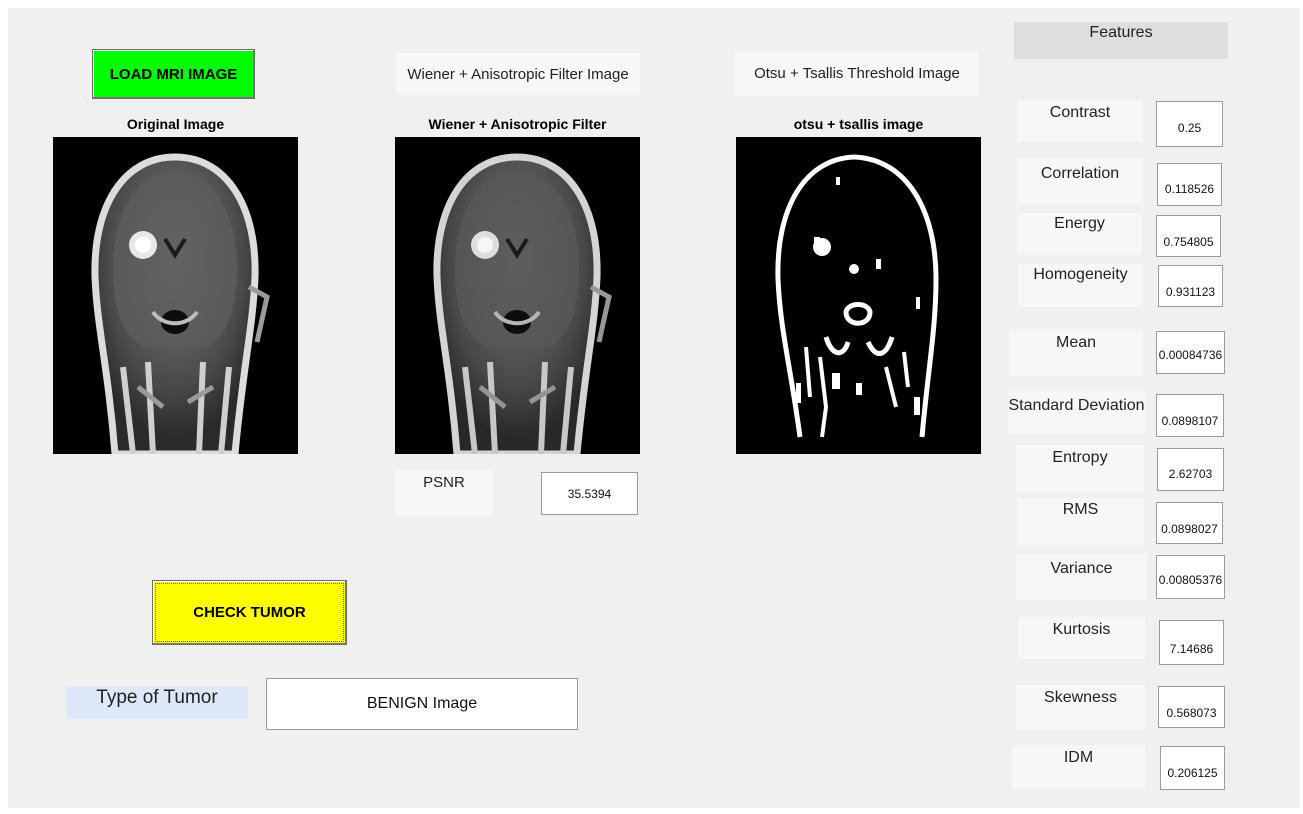  Describe the element at coordinates (422, 704) in the screenshot. I see `tumor-type-field: BENIGN Image` at that location.